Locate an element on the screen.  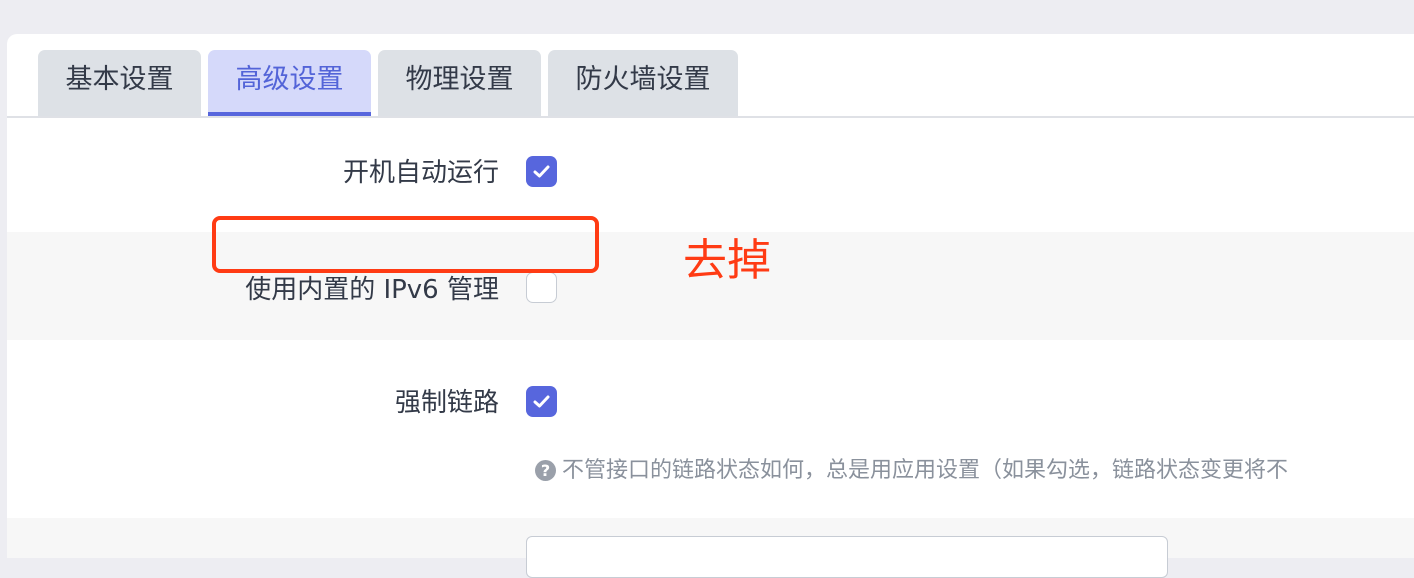
tab-firewall-settings: 防火墙设置 is located at coordinates (643, 83).